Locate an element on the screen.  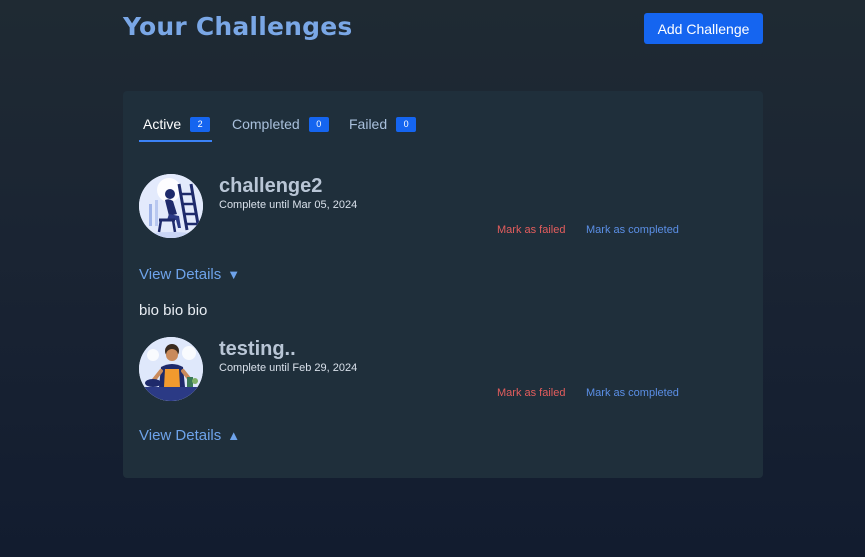
tab-active-label: Active is located at coordinates (162, 124).